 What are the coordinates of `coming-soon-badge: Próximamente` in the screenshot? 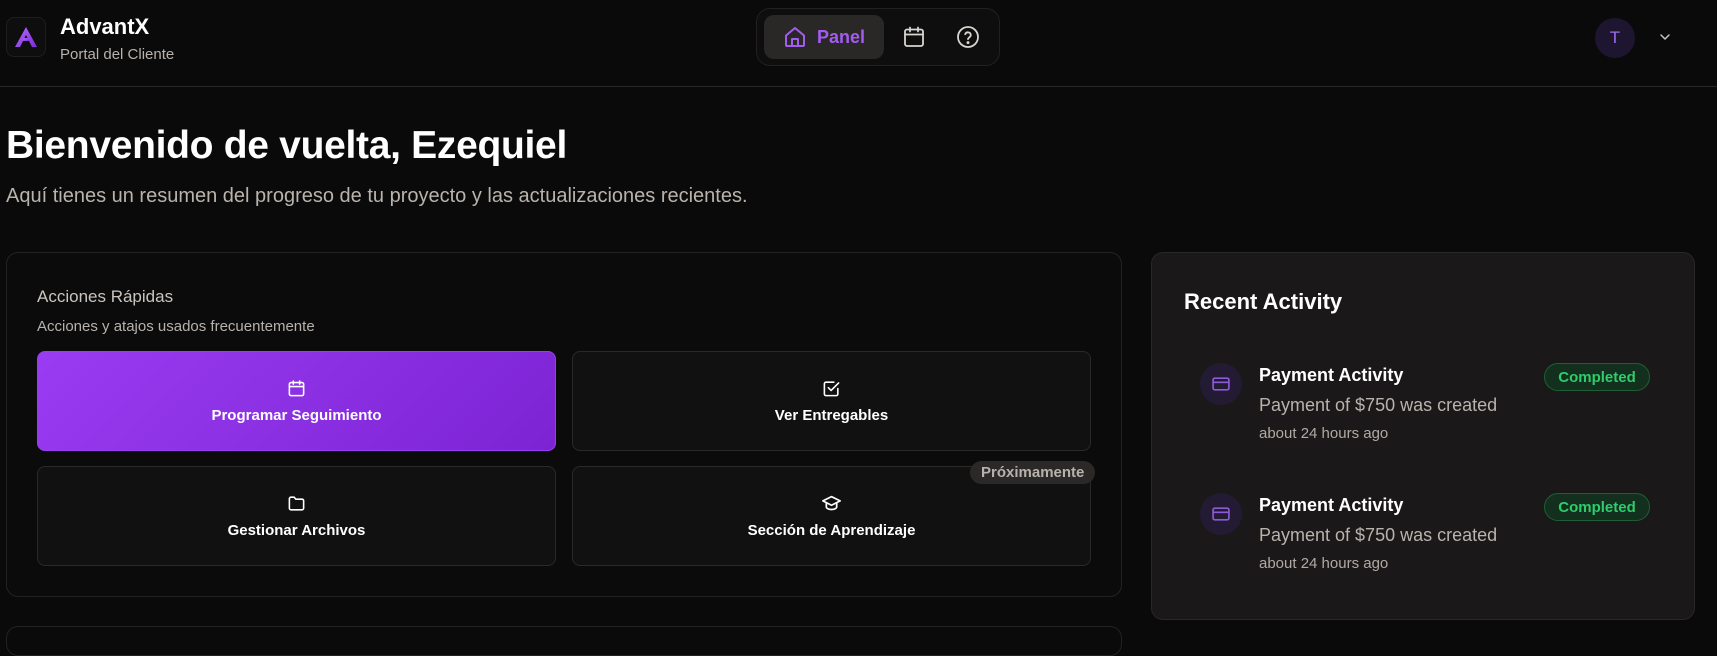 It's located at (1033, 472).